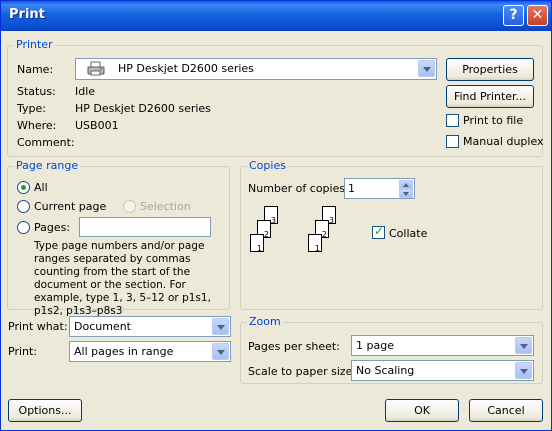  Describe the element at coordinates (379, 188) in the screenshot. I see `number-of-copies-input: 1` at that location.